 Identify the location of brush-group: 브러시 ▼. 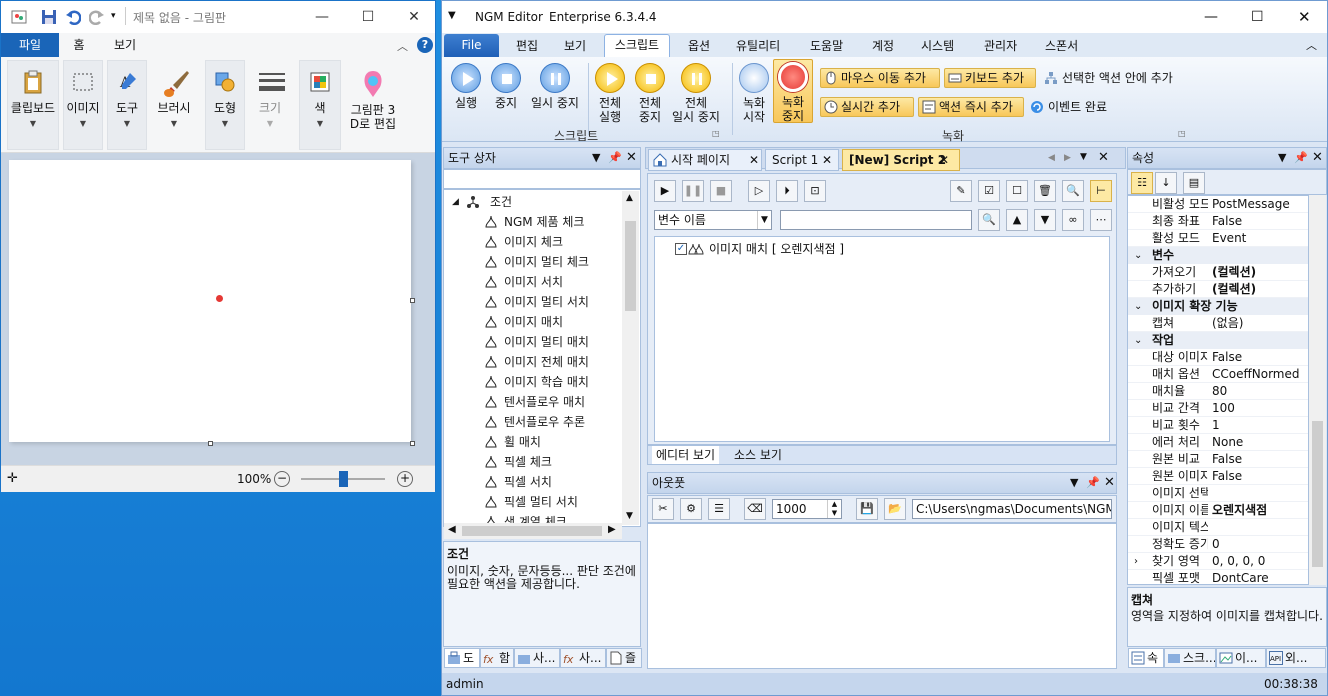
(174, 105).